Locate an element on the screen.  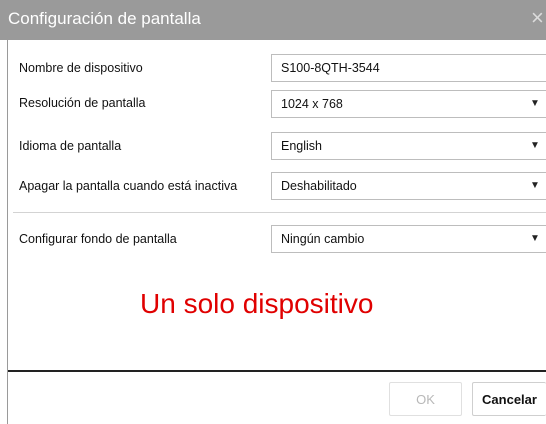
cancel-button: Cancelar is located at coordinates (509, 399).